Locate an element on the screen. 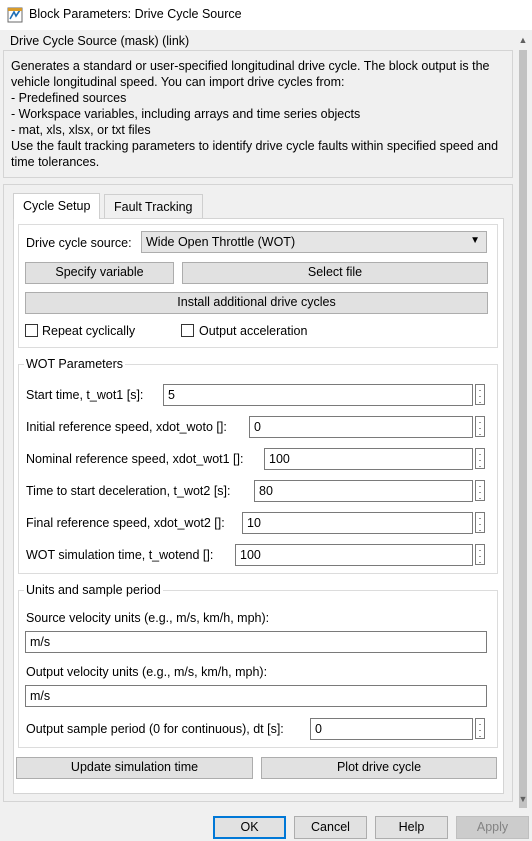 This screenshot has width=532, height=841. final-speed-input: 10 is located at coordinates (357, 523).